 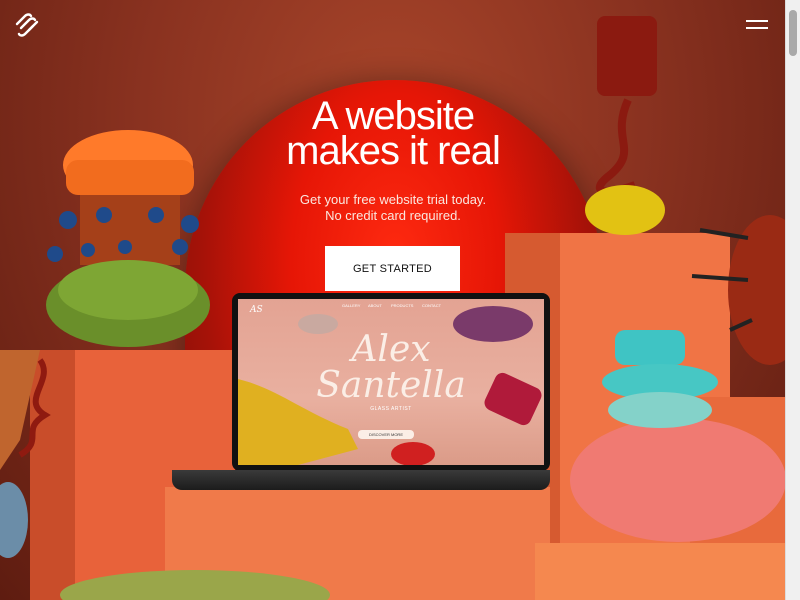 What do you see at coordinates (391, 409) in the screenshot?
I see `preview-role: GLASS ARTIST` at bounding box center [391, 409].